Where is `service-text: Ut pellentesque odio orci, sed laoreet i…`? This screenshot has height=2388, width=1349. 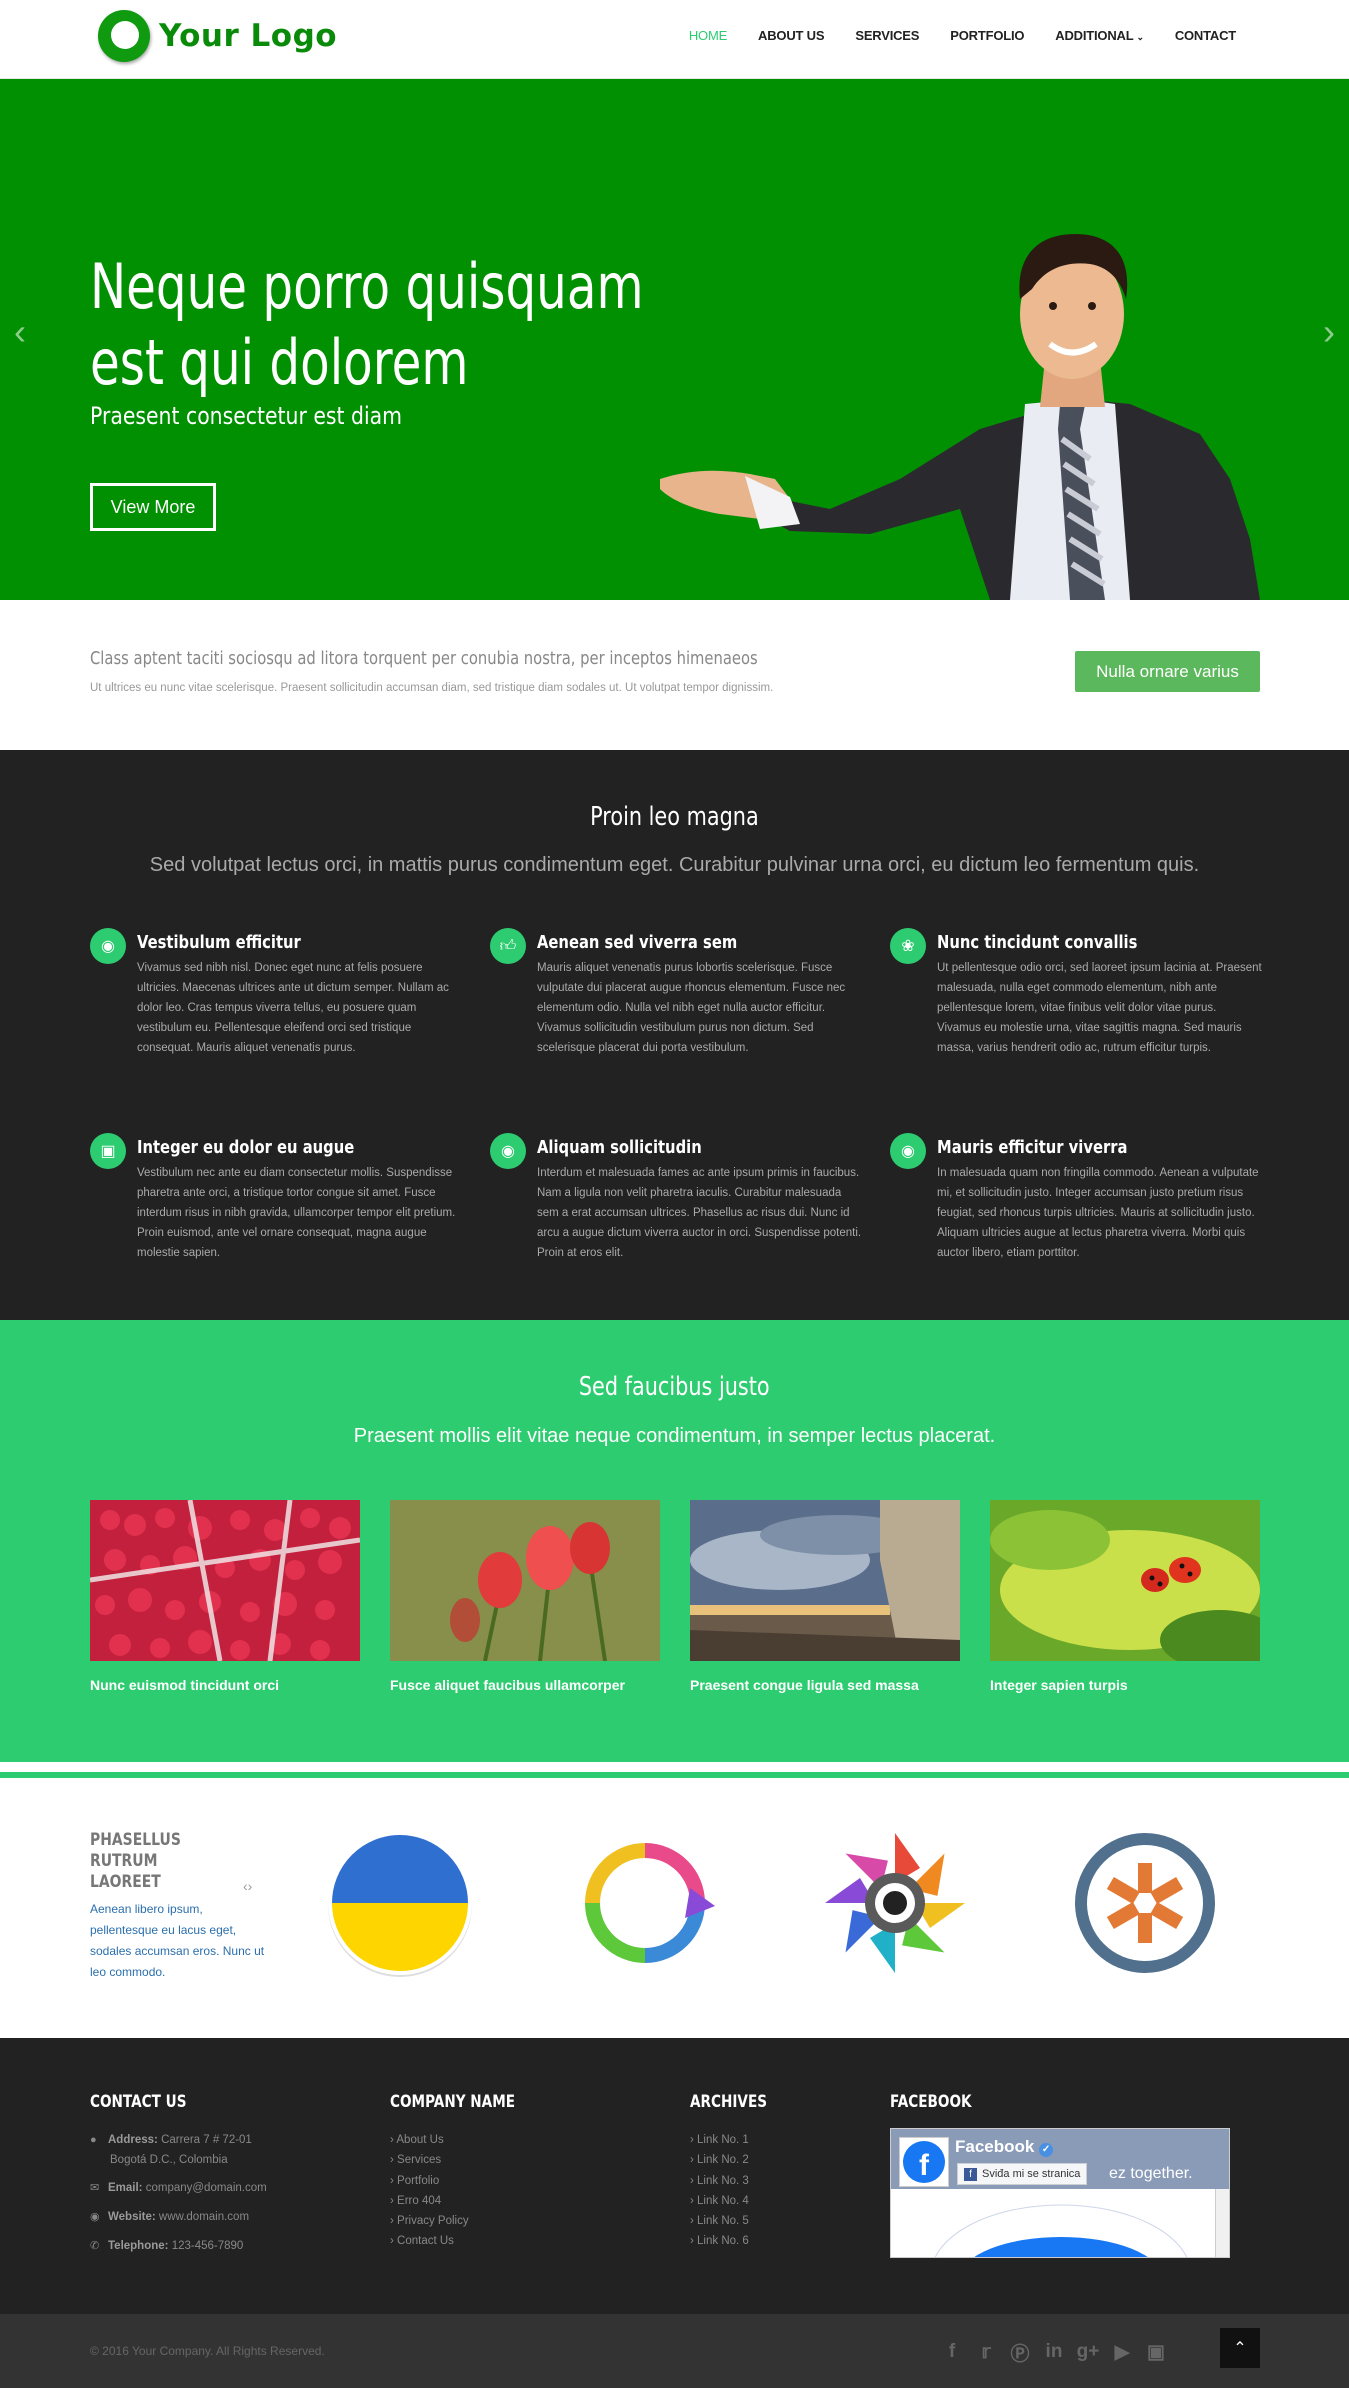 service-text: Ut pellentesque odio orci, sed laoreet i… is located at coordinates (1099, 1008).